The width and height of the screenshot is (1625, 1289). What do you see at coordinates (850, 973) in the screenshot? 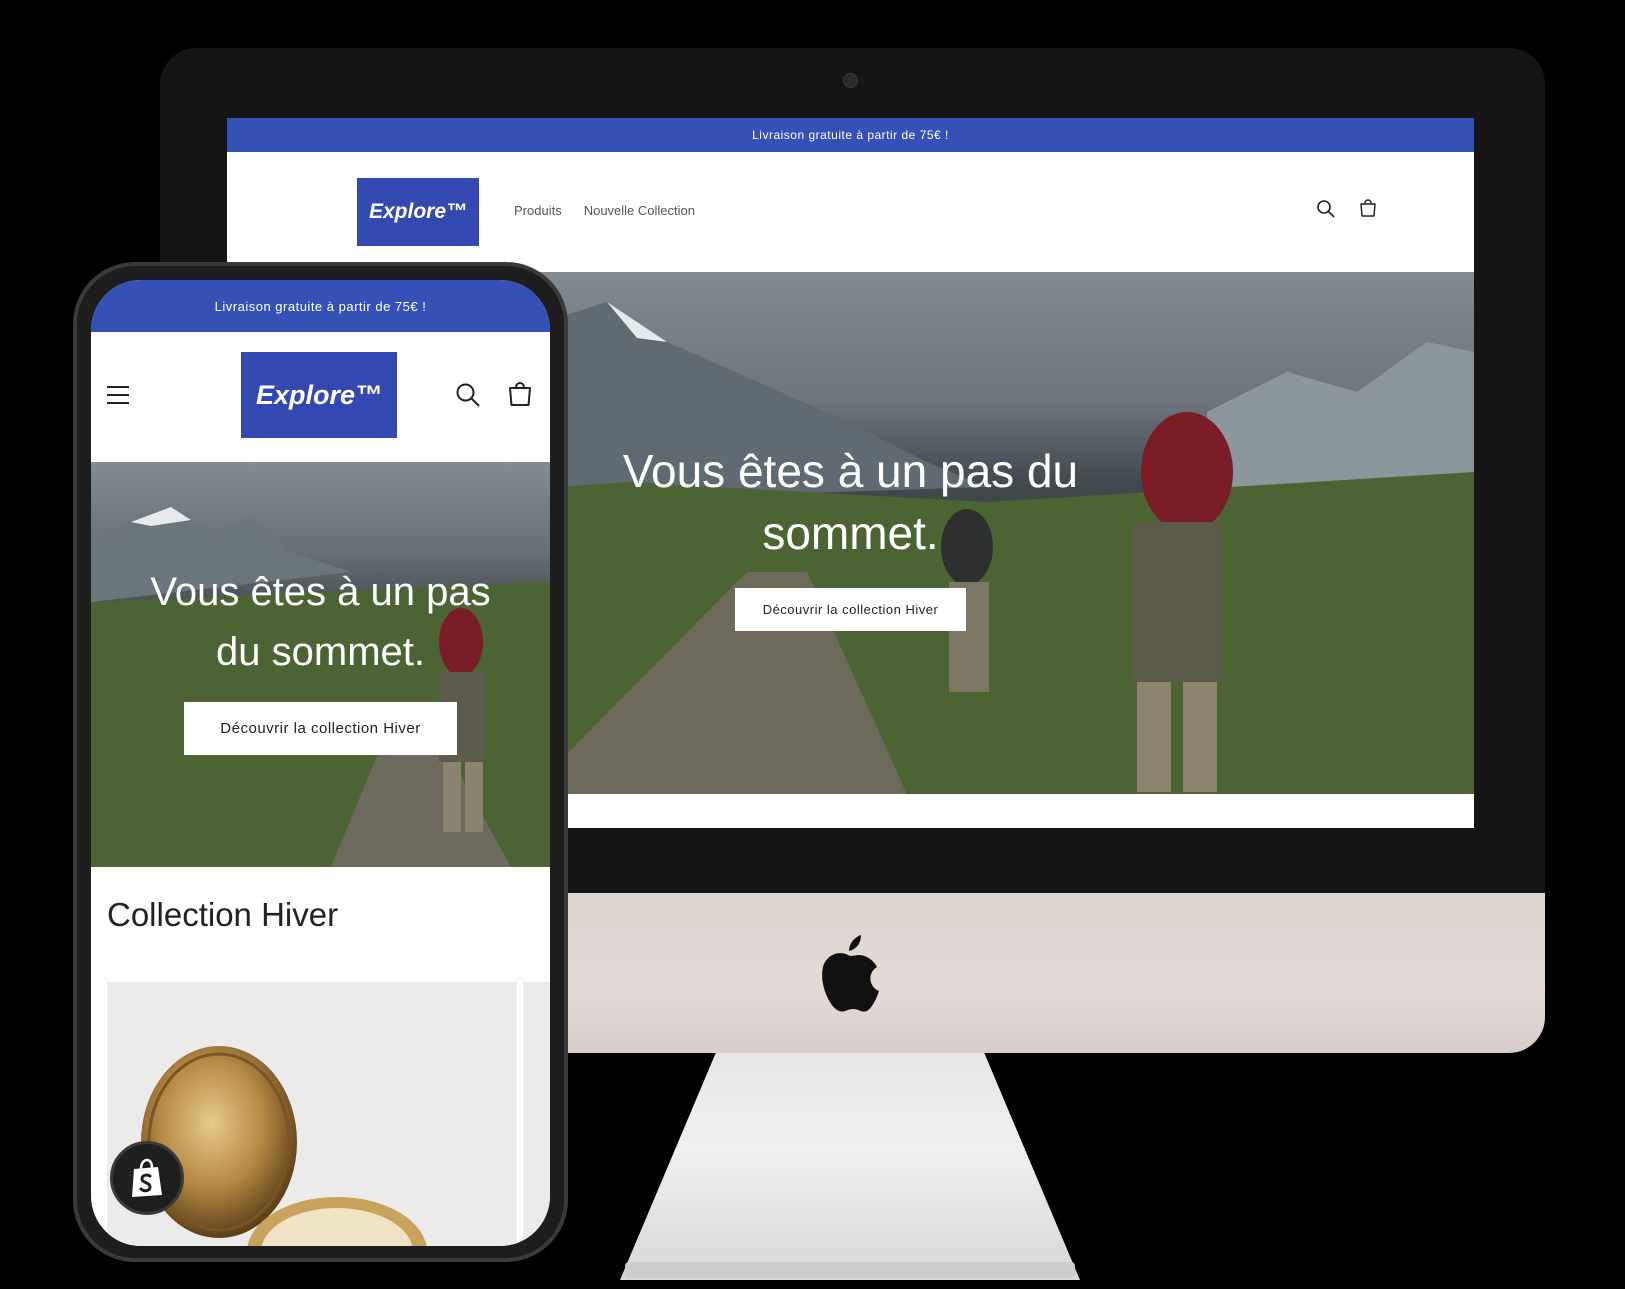
I see `apple-logo-icon` at bounding box center [850, 973].